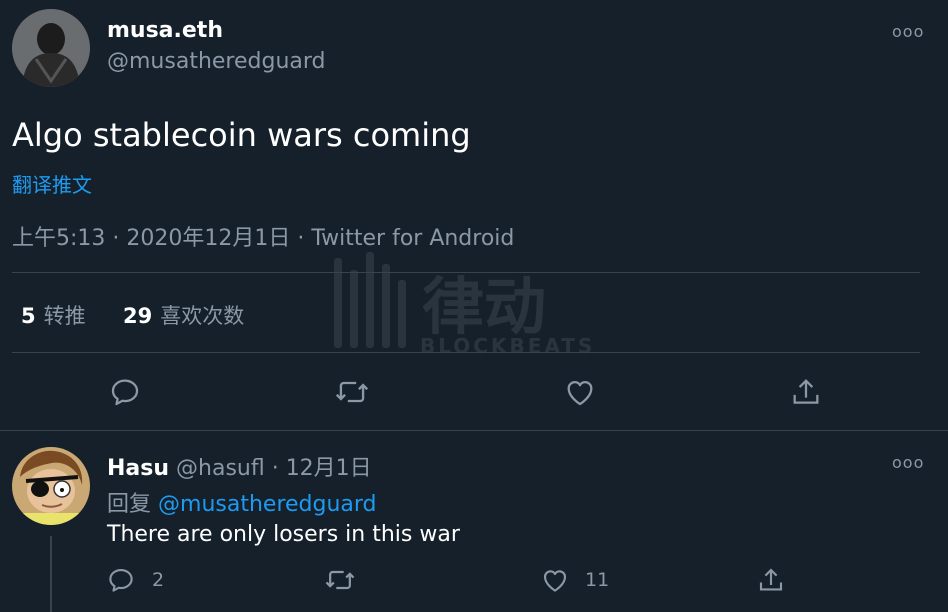 This screenshot has height=612, width=948. Describe the element at coordinates (555, 580) in the screenshot. I see `reply-like-icon` at that location.